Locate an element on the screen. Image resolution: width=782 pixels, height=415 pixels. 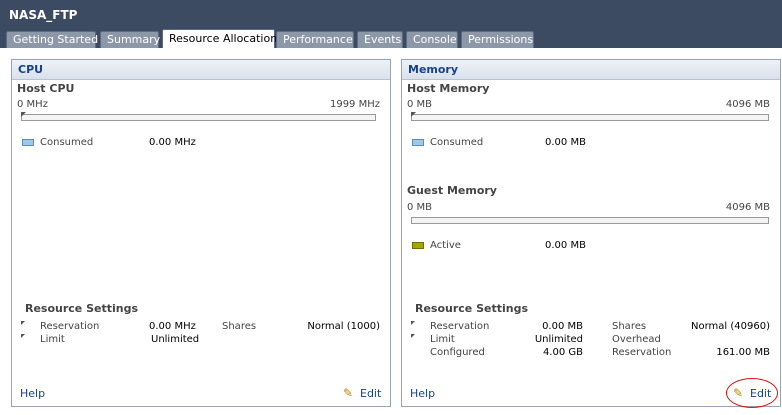
cpu-range-max: 1999 MHz is located at coordinates (354, 104).